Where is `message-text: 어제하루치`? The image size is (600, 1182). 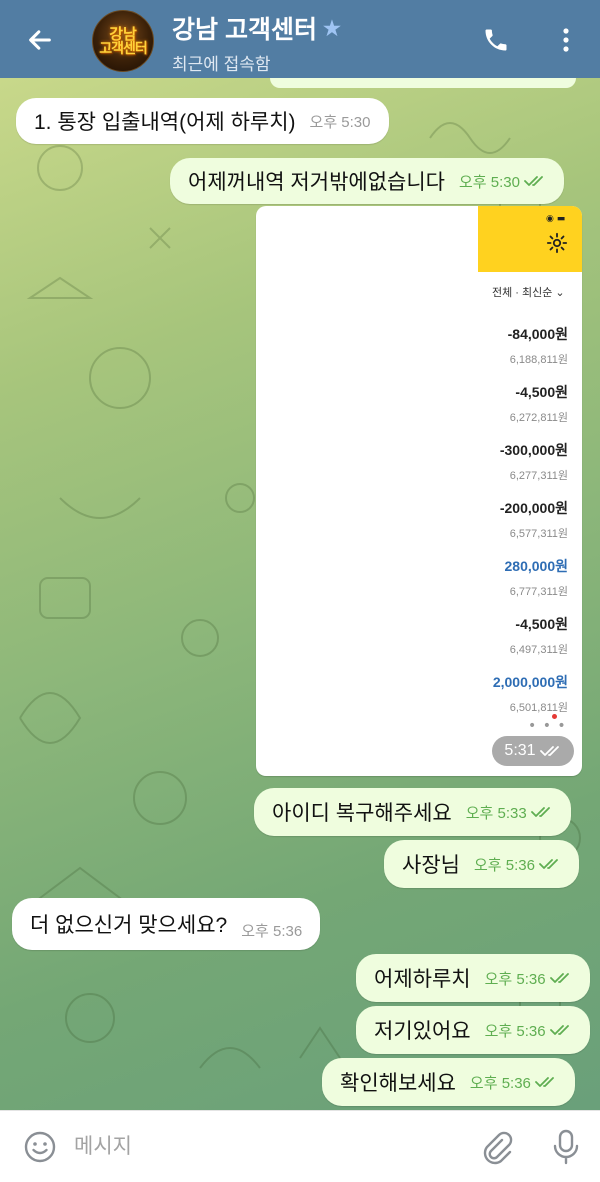
message-text: 어제하루치 is located at coordinates (422, 979).